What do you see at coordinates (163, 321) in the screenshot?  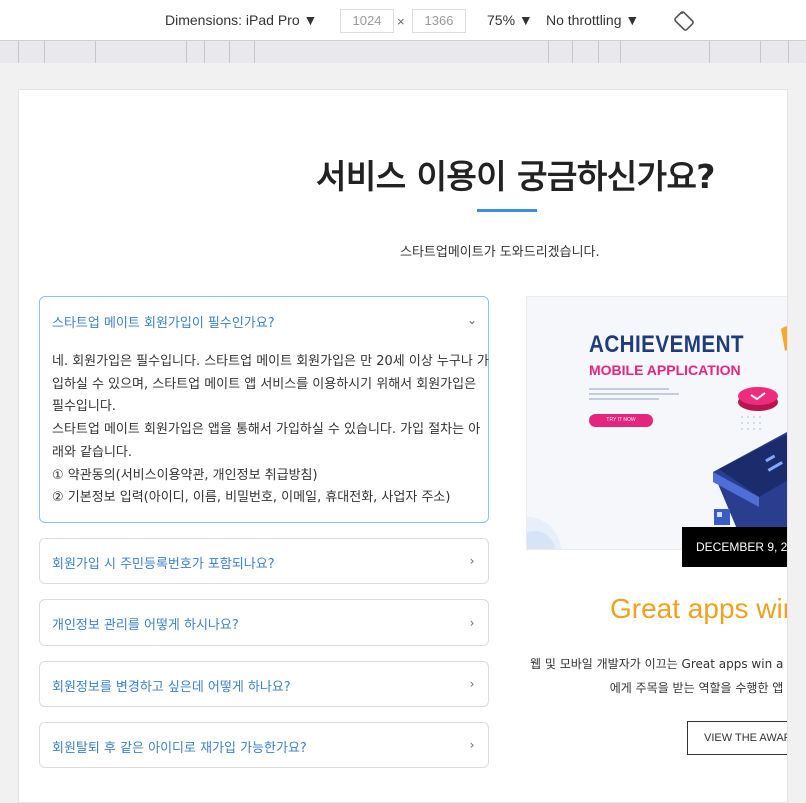 I see `faq-question: 스타트업 메이트 회원가입이 필수인가요?` at bounding box center [163, 321].